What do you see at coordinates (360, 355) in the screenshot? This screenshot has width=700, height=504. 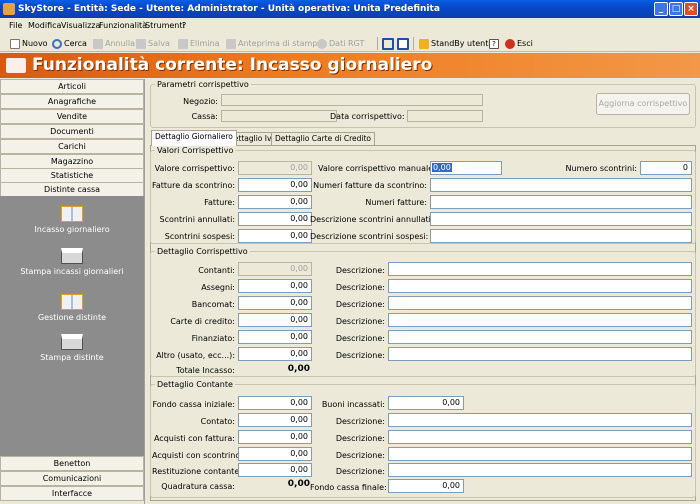 I see `descrizione-altro-label: Descrizione:` at bounding box center [360, 355].